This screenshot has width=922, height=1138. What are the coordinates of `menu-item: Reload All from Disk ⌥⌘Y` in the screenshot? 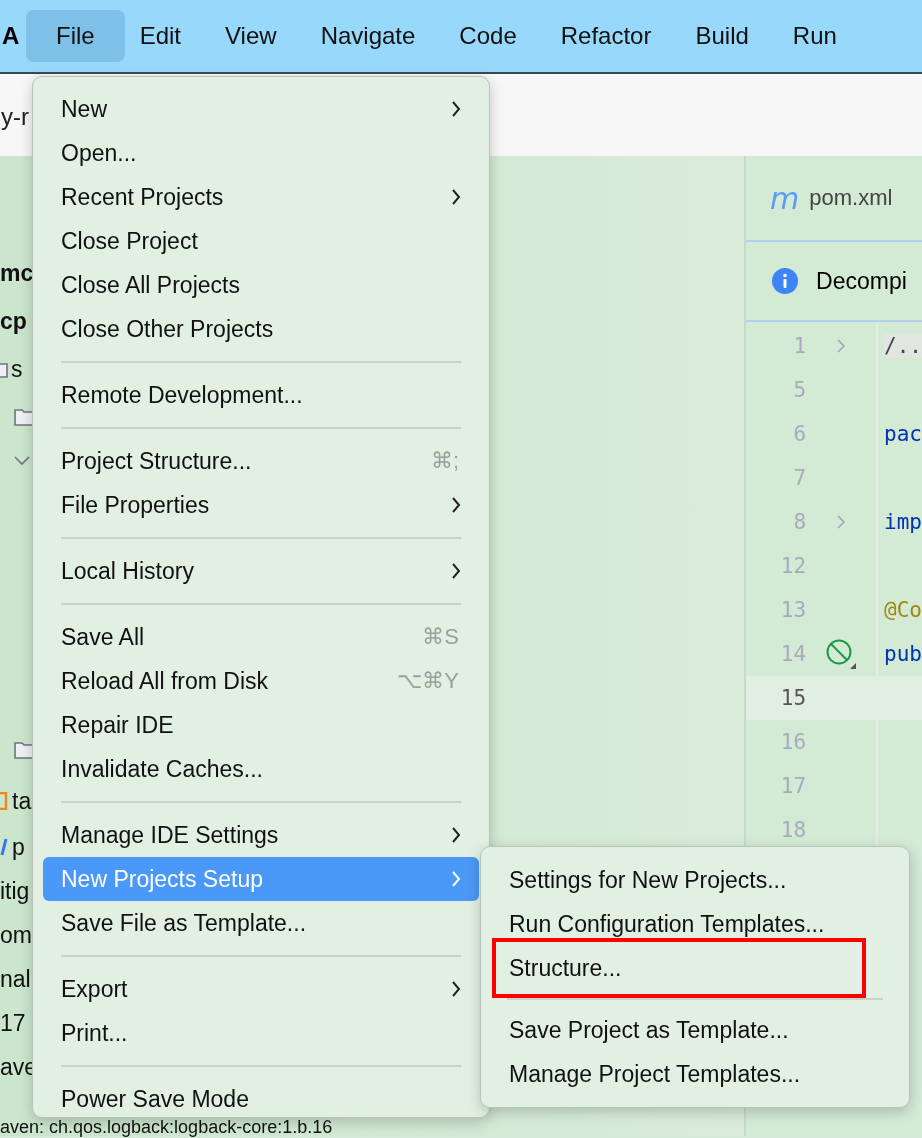 It's located at (261, 681).